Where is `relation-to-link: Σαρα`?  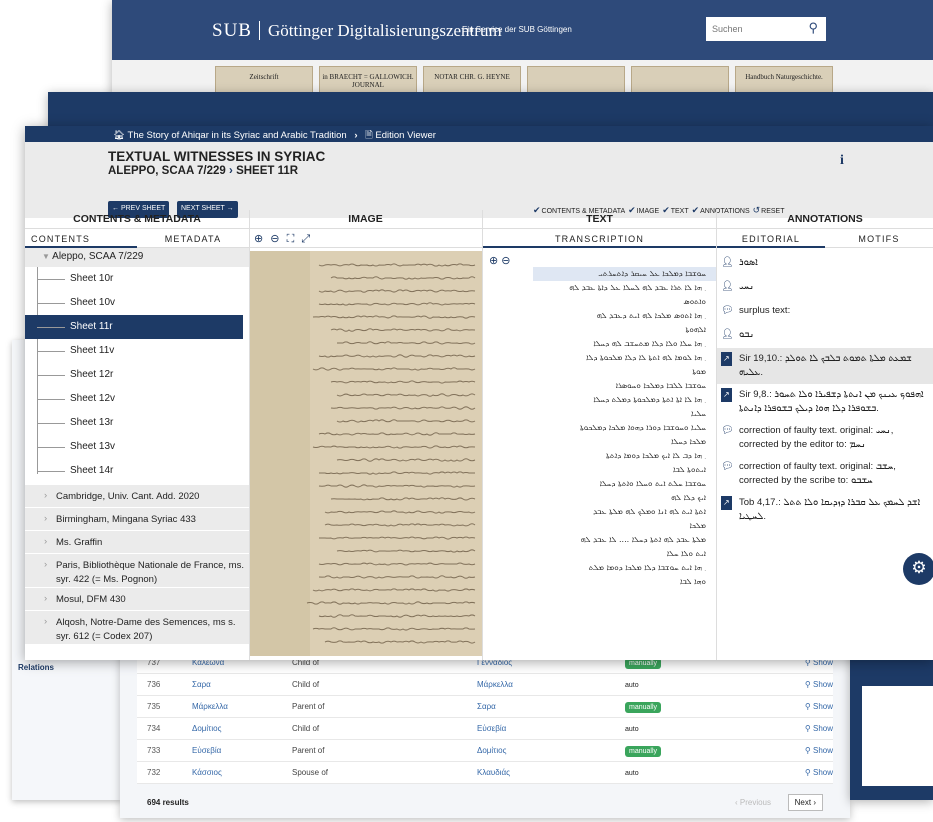 relation-to-link: Σαρα is located at coordinates (551, 706).